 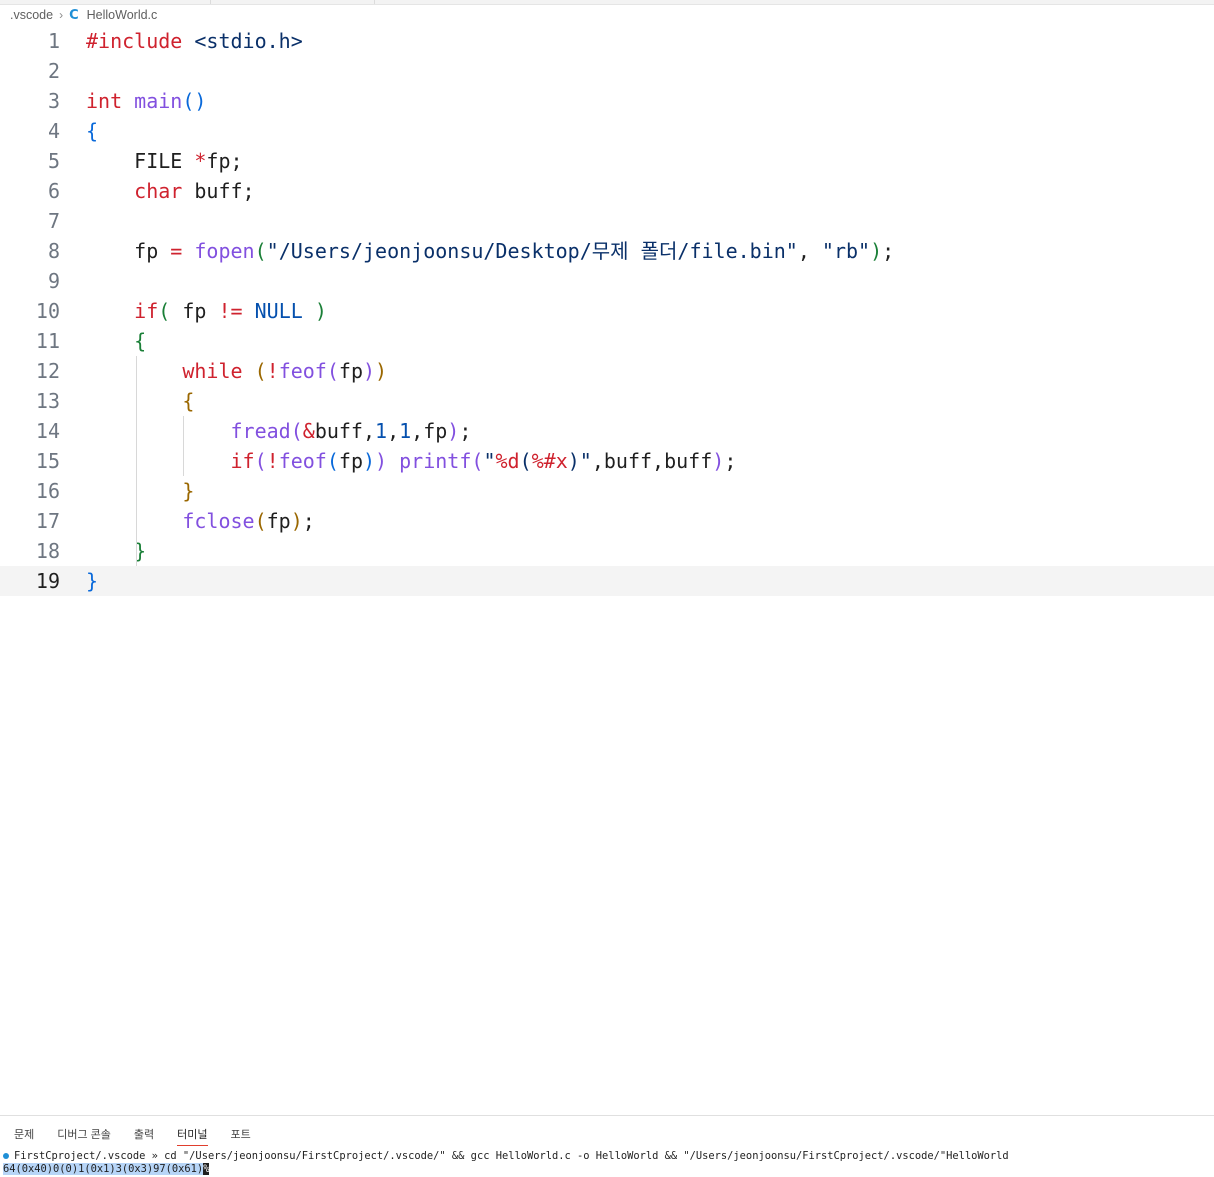 What do you see at coordinates (47, 431) in the screenshot?
I see `line-number: 14` at bounding box center [47, 431].